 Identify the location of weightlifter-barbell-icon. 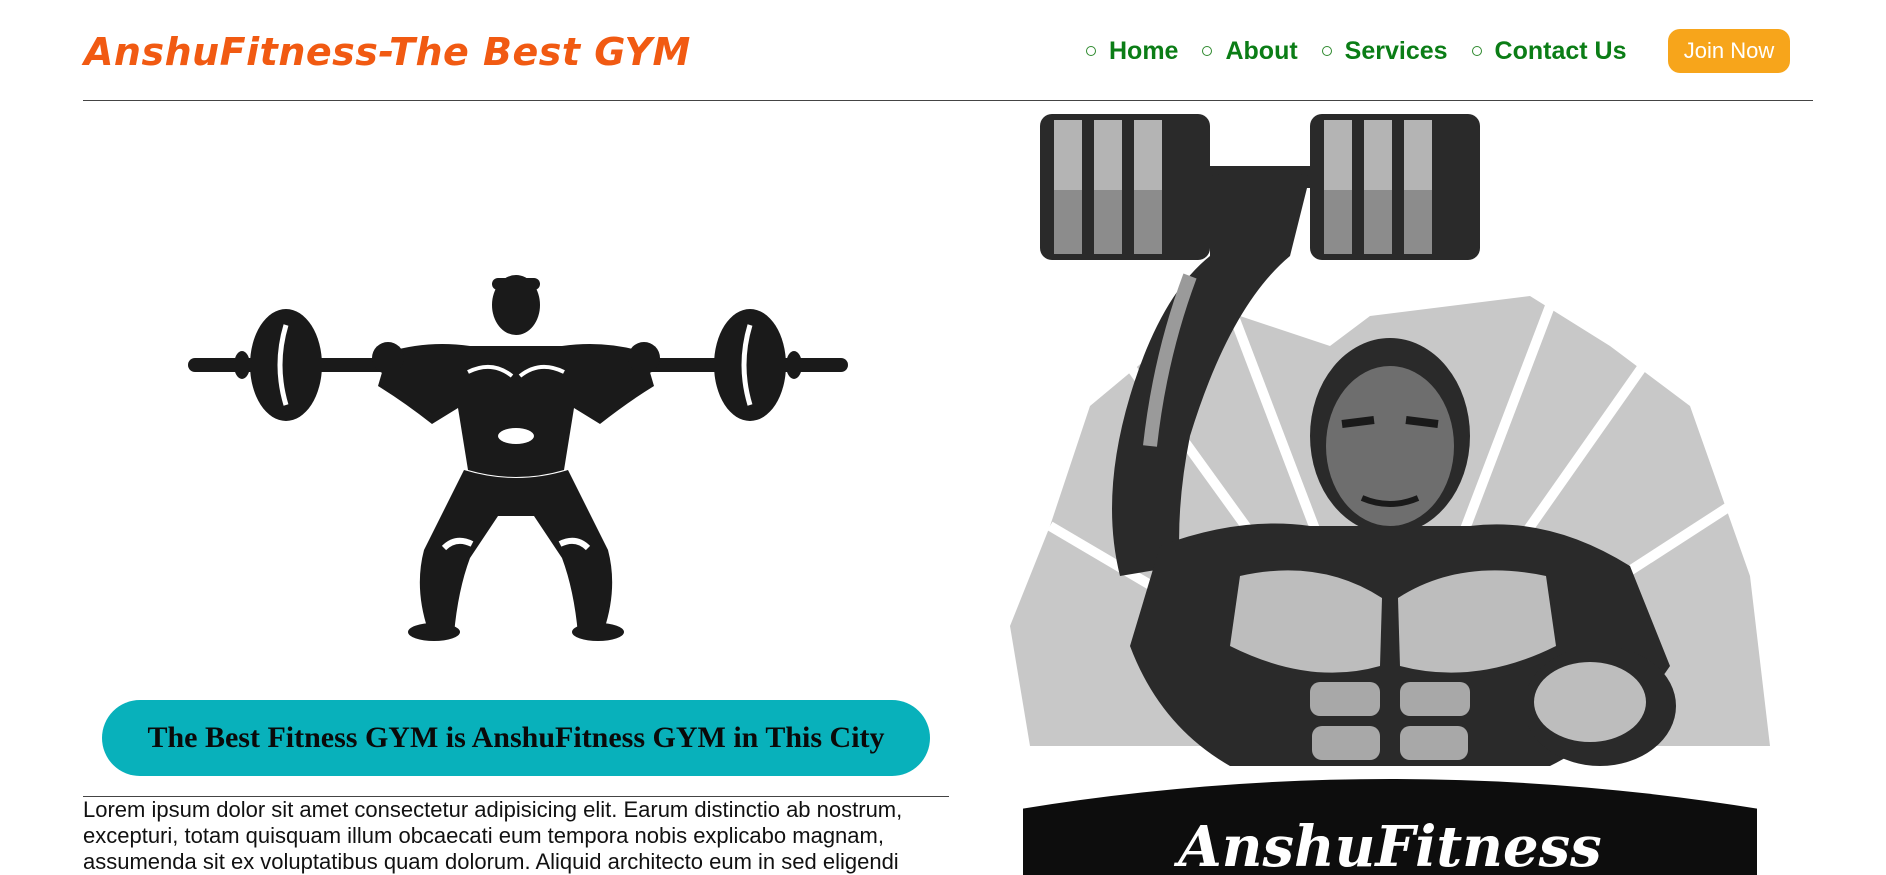
(518, 458).